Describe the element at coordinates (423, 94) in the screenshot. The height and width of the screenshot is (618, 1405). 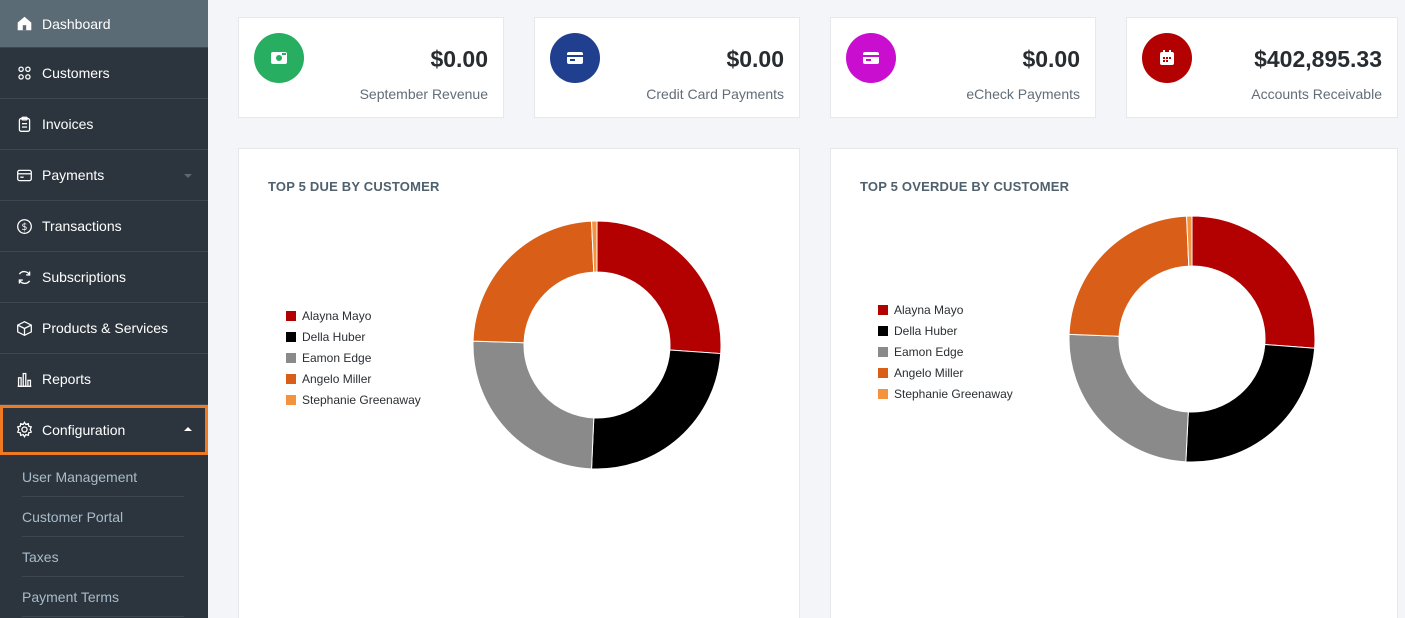
I see `stat-label: September Revenue` at that location.